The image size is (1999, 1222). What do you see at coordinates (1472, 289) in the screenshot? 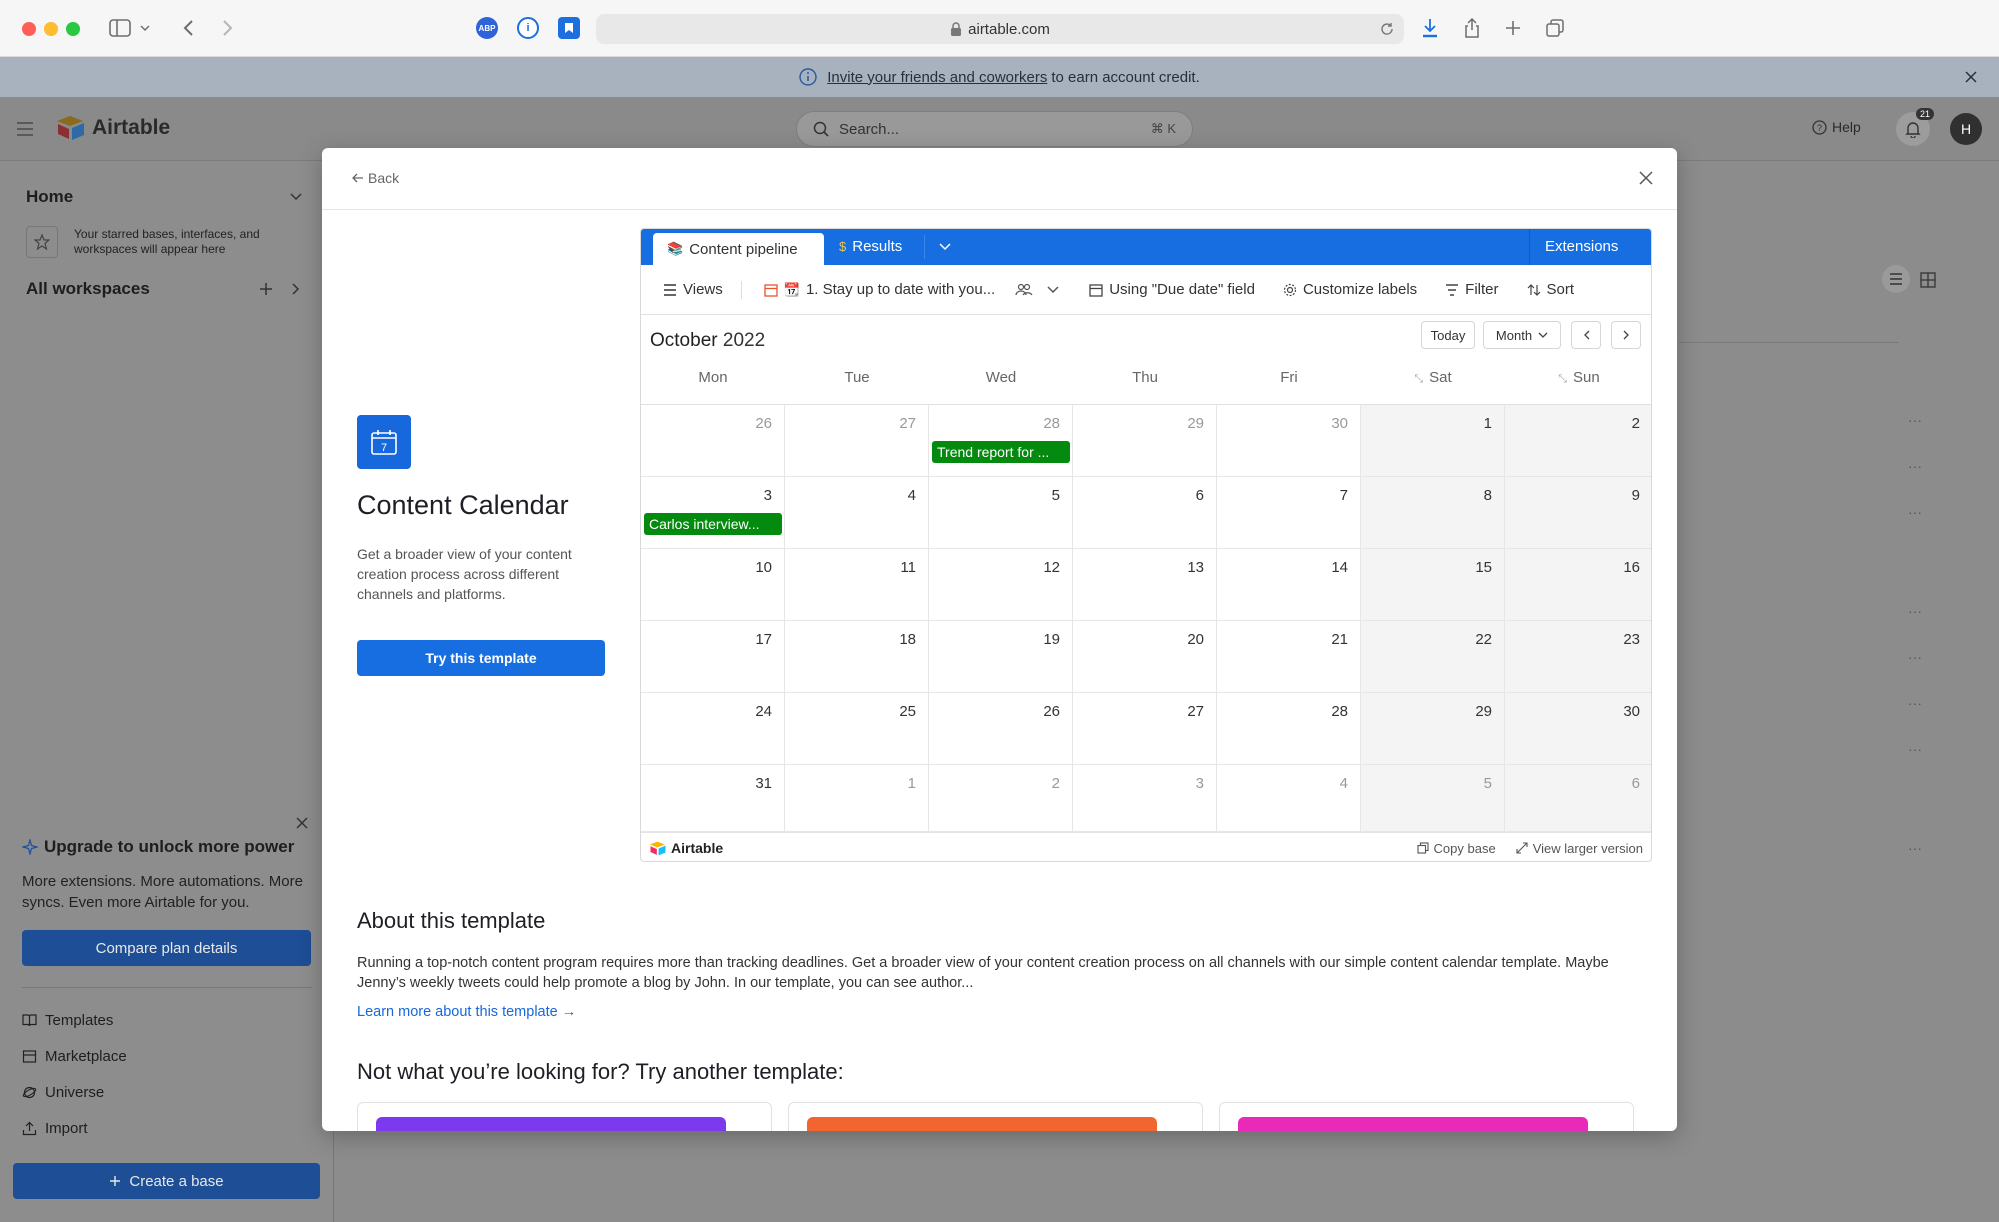
I see `filter-button: Filter` at bounding box center [1472, 289].